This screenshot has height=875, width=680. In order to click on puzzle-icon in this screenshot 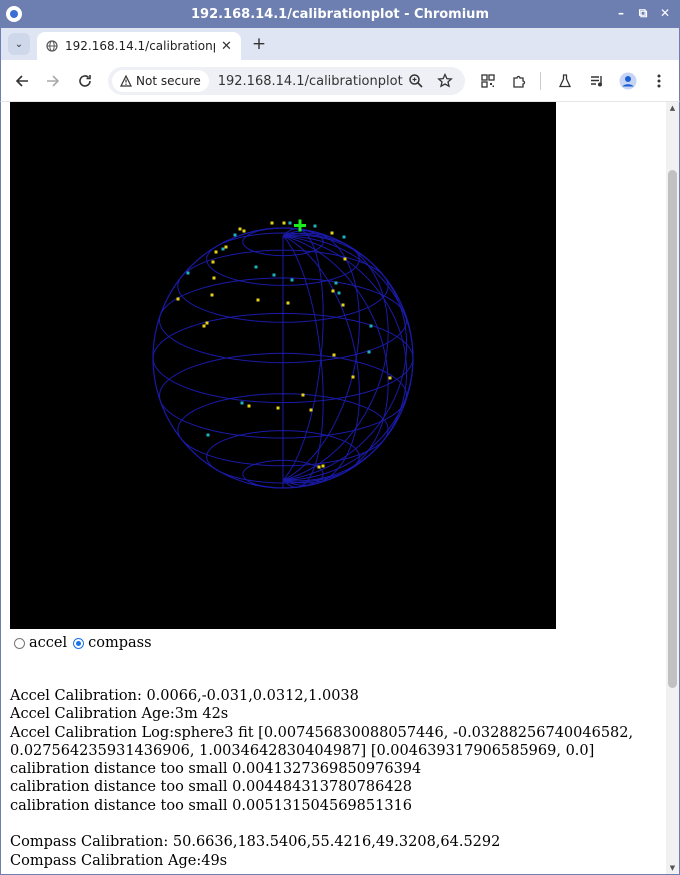, I will do `click(518, 81)`.